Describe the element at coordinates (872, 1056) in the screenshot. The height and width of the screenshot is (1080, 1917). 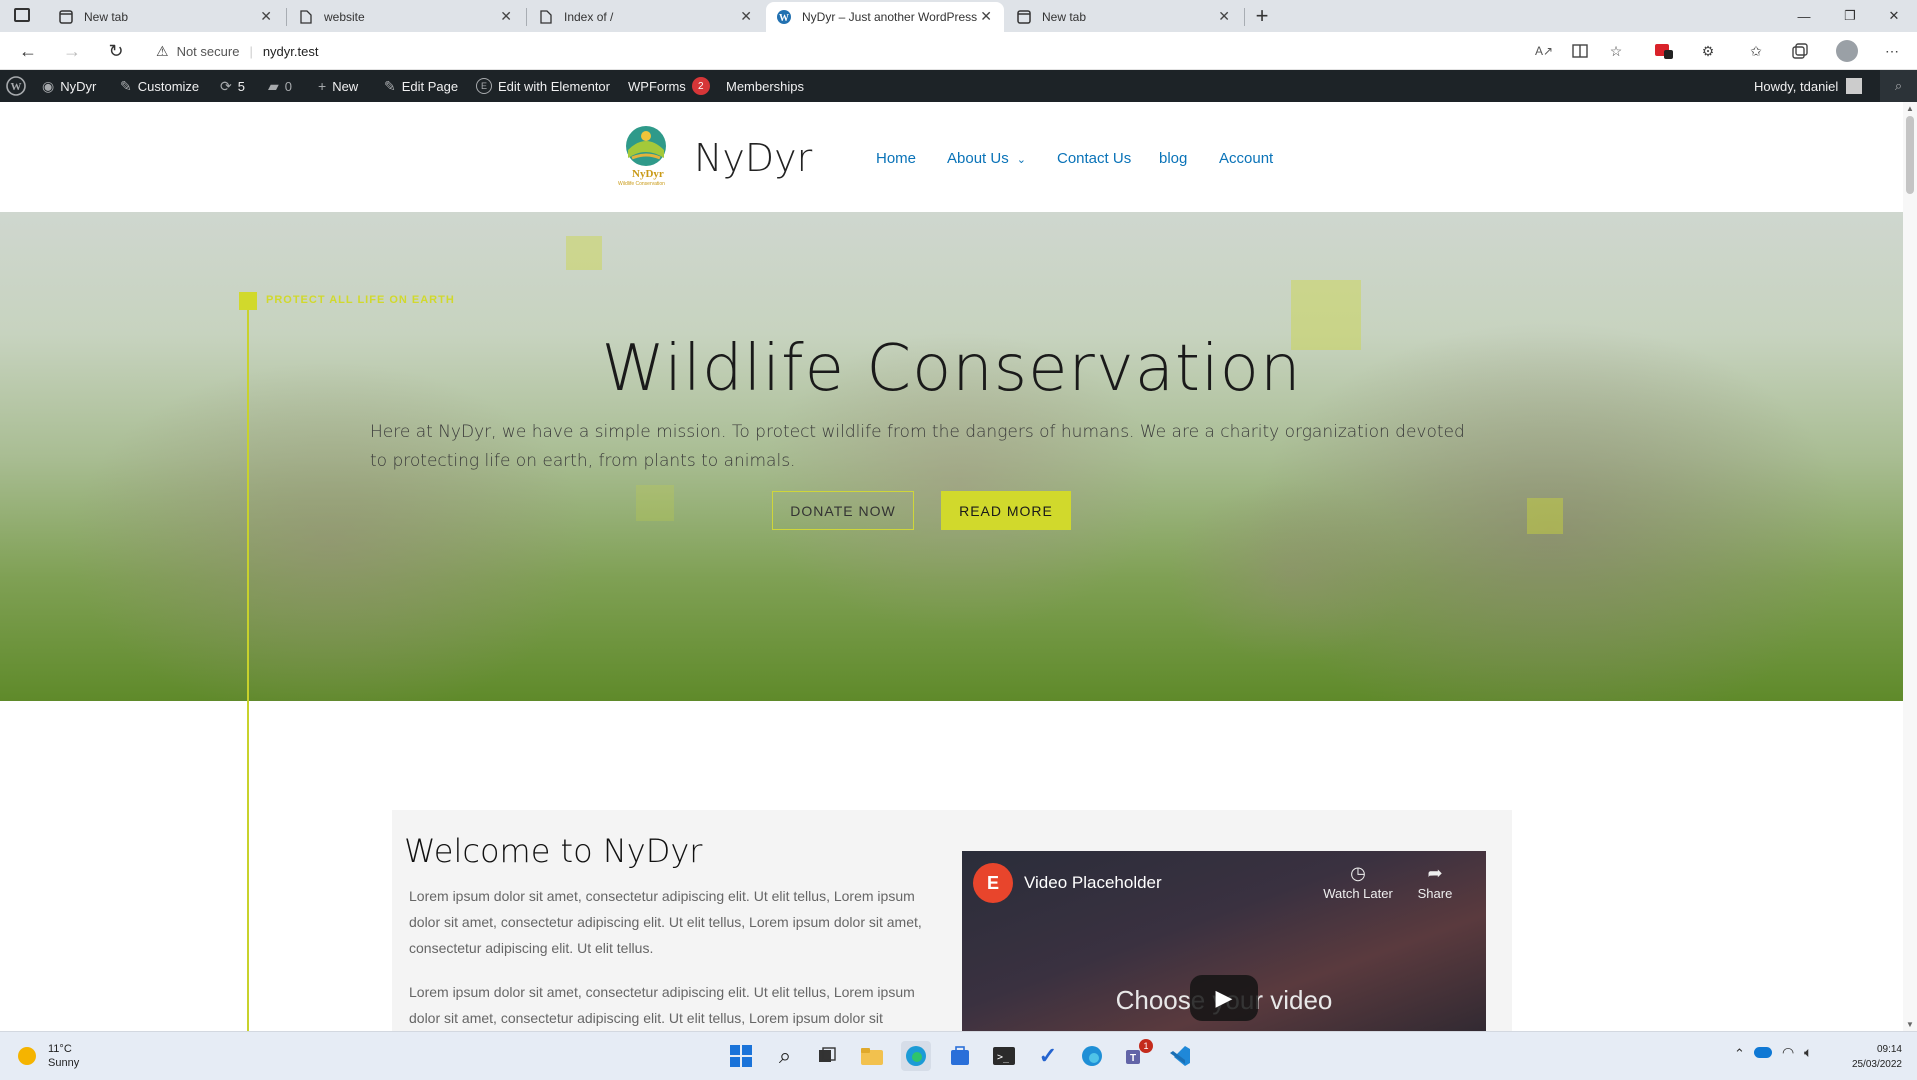
I see `file-explorer-icon` at that location.